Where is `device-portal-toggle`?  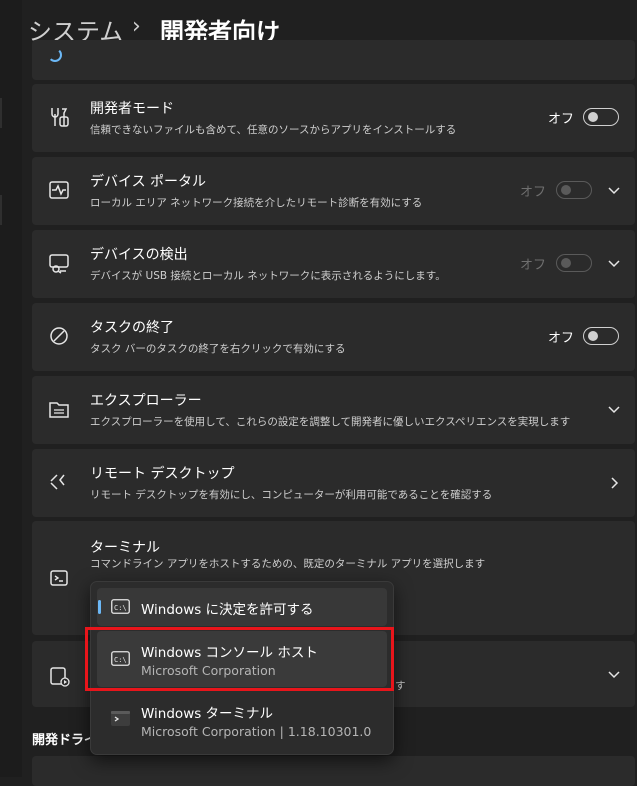
device-portal-toggle is located at coordinates (574, 190).